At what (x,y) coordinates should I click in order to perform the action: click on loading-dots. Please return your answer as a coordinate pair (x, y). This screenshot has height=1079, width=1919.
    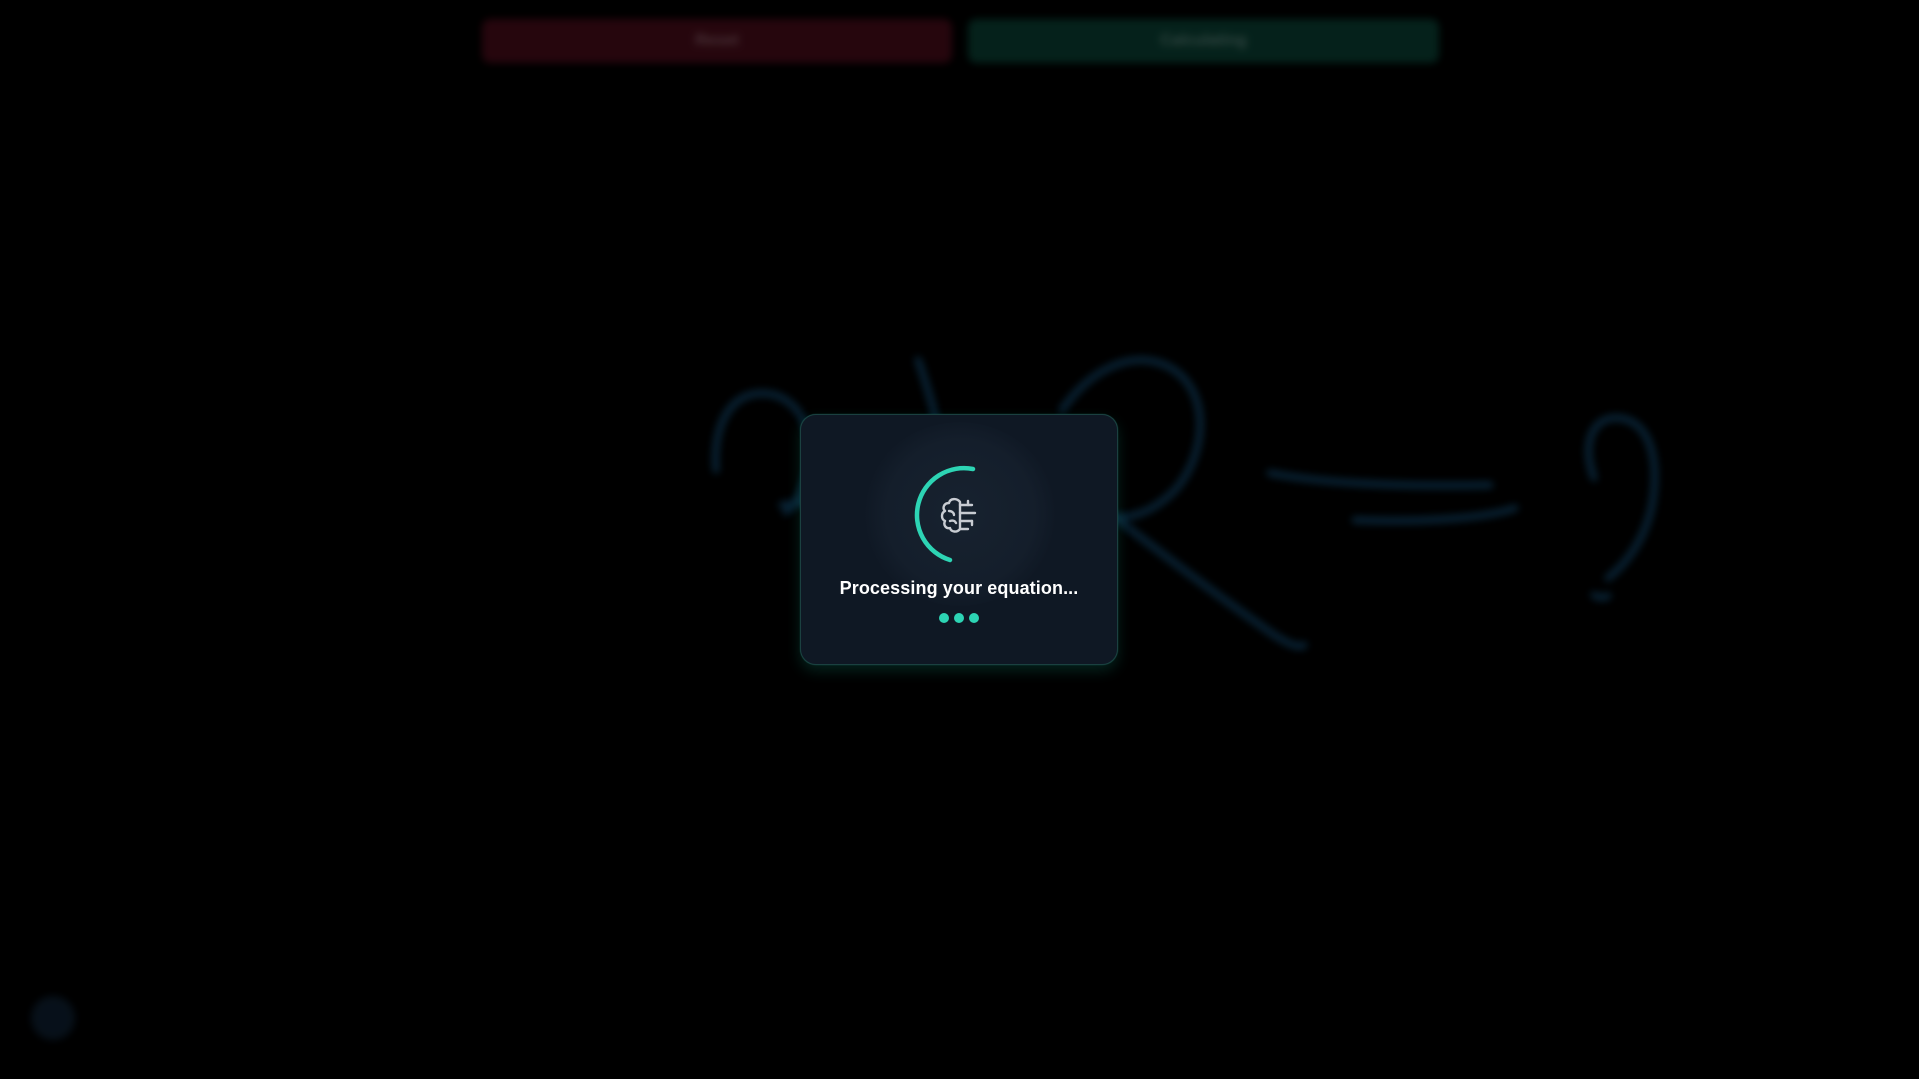
    Looking at the image, I should click on (959, 618).